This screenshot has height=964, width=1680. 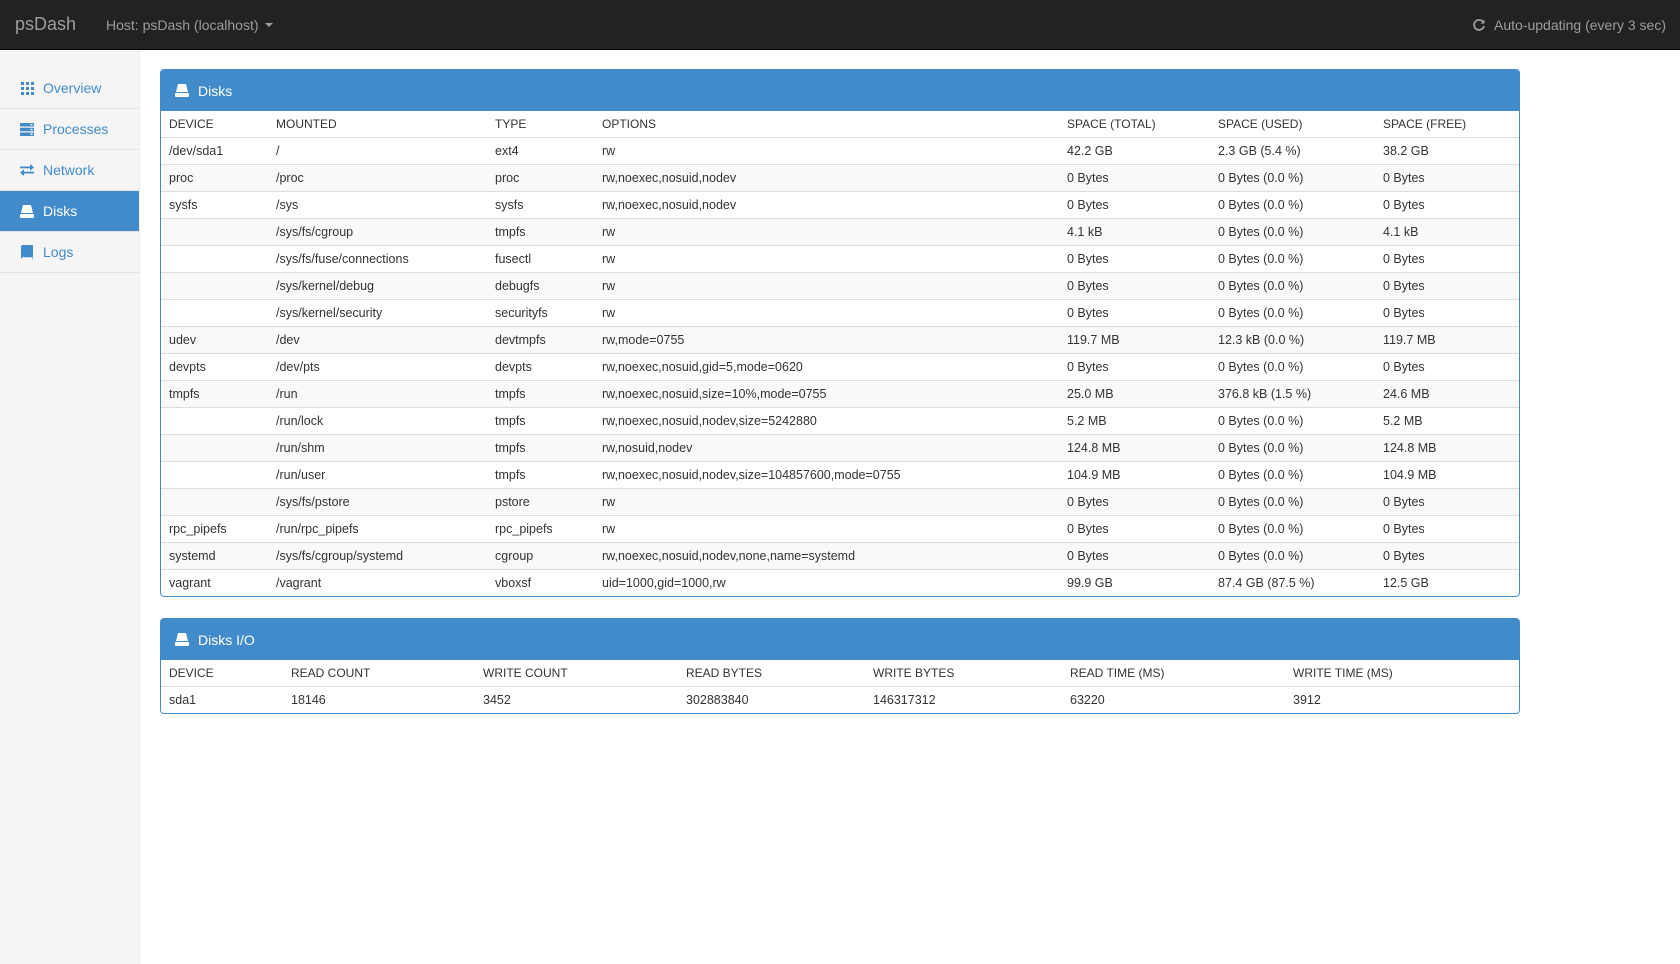 What do you see at coordinates (826, 393) in the screenshot?
I see `table-cell: rw,noexec,nosuid,size=10%,mode=0755` at bounding box center [826, 393].